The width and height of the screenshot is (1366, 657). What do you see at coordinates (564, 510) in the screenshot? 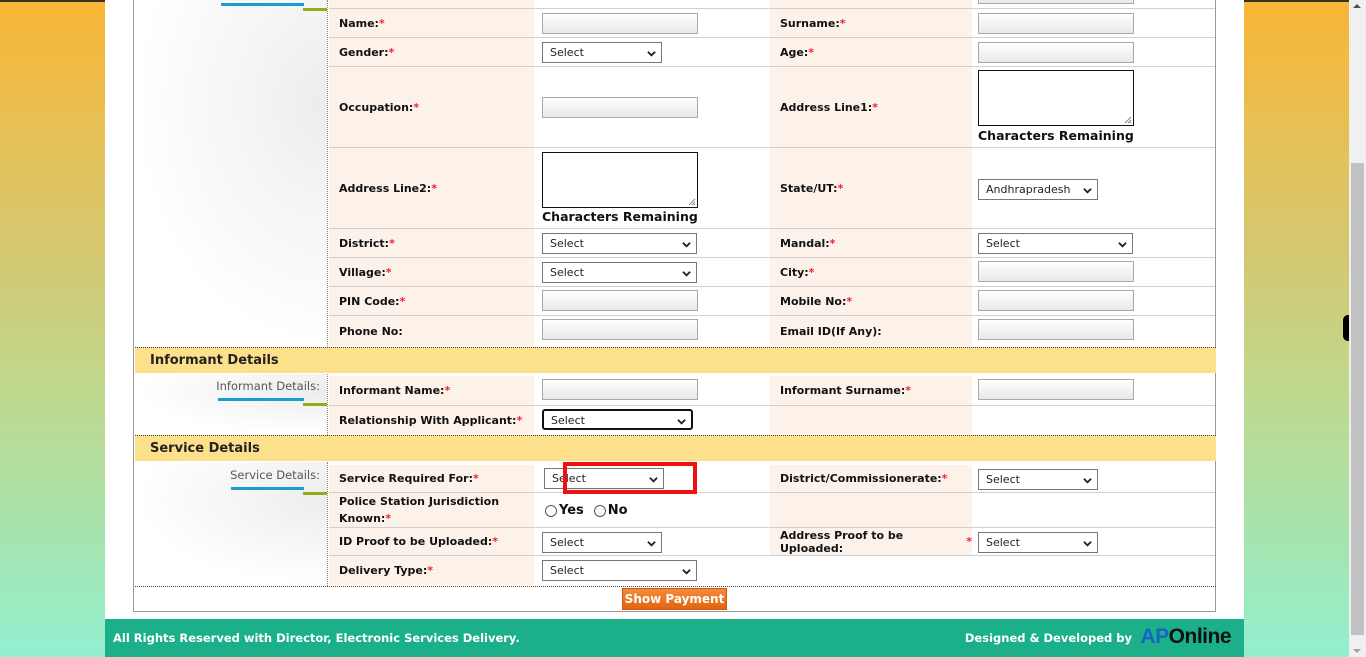
I see `radio-yes: Yes` at bounding box center [564, 510].